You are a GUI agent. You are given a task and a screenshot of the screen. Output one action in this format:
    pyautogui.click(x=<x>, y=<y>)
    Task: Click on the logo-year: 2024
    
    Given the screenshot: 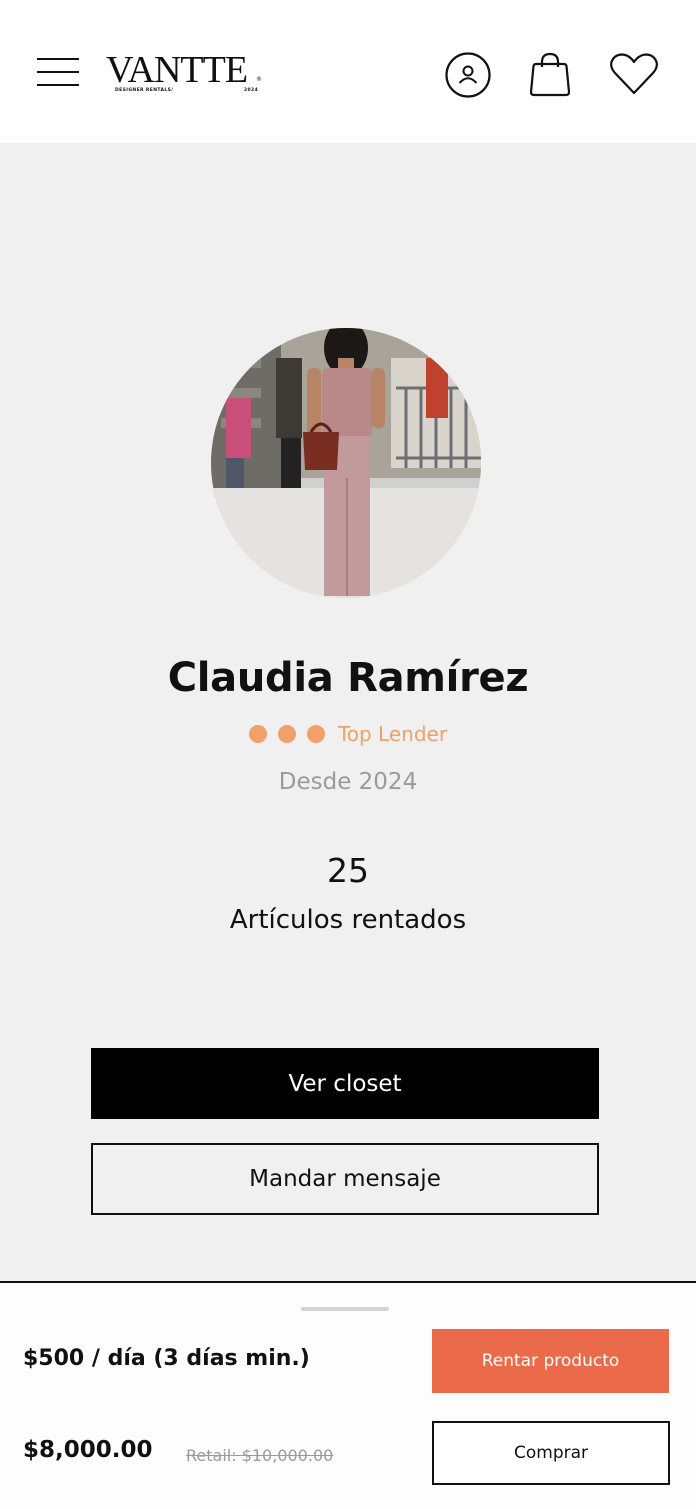 What is the action you would take?
    pyautogui.click(x=251, y=90)
    